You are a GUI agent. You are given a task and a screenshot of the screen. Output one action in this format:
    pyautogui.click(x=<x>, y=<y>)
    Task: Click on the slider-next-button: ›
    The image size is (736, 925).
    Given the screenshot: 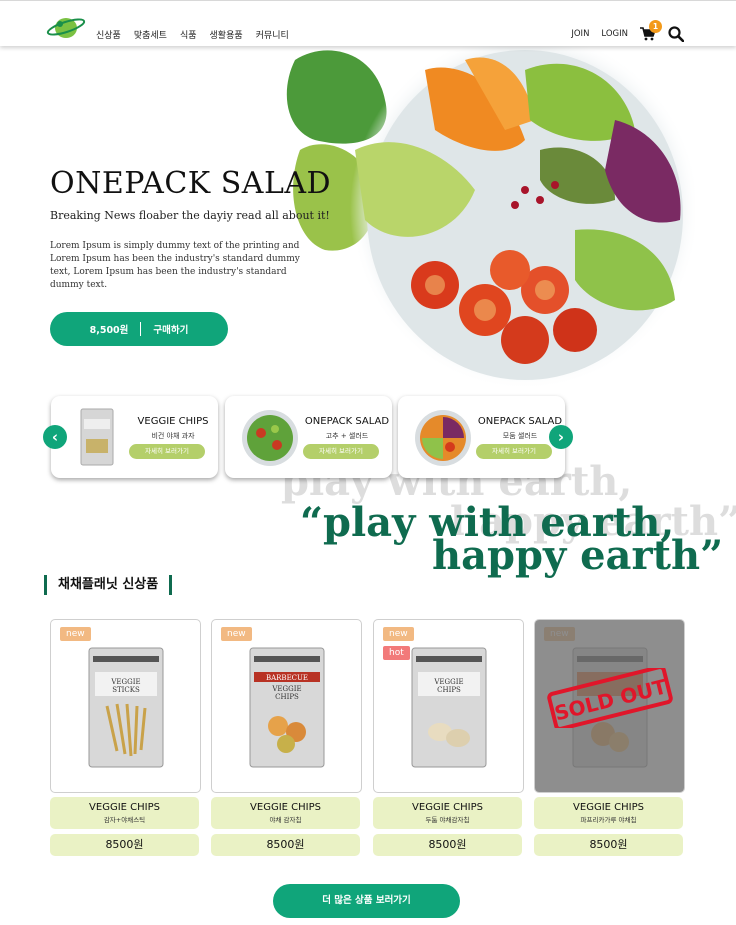 What is the action you would take?
    pyautogui.click(x=561, y=437)
    